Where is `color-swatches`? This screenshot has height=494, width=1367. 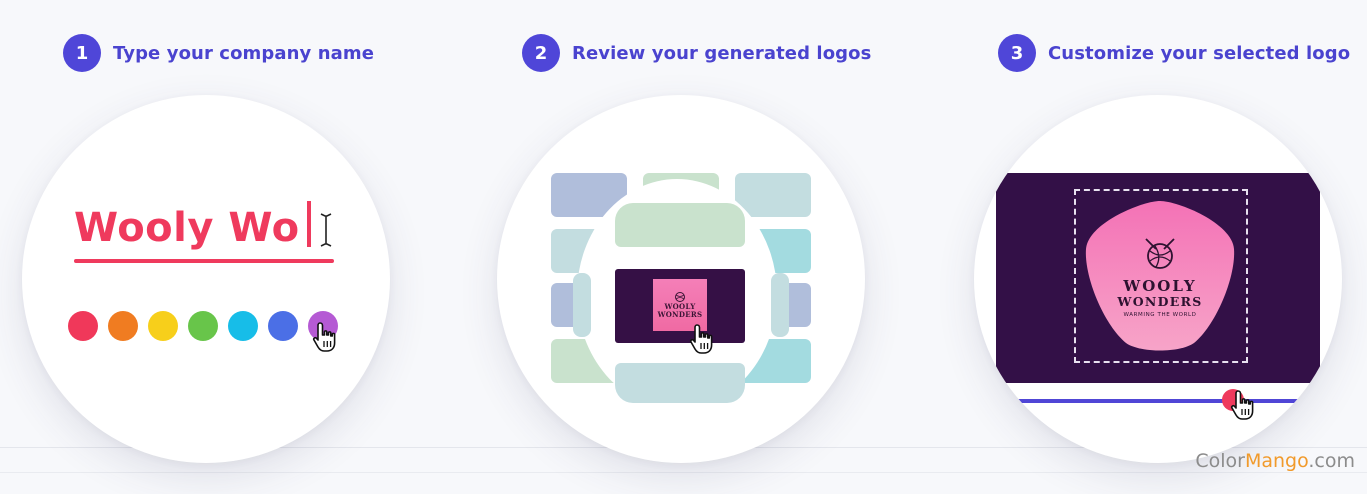
color-swatches is located at coordinates (203, 326).